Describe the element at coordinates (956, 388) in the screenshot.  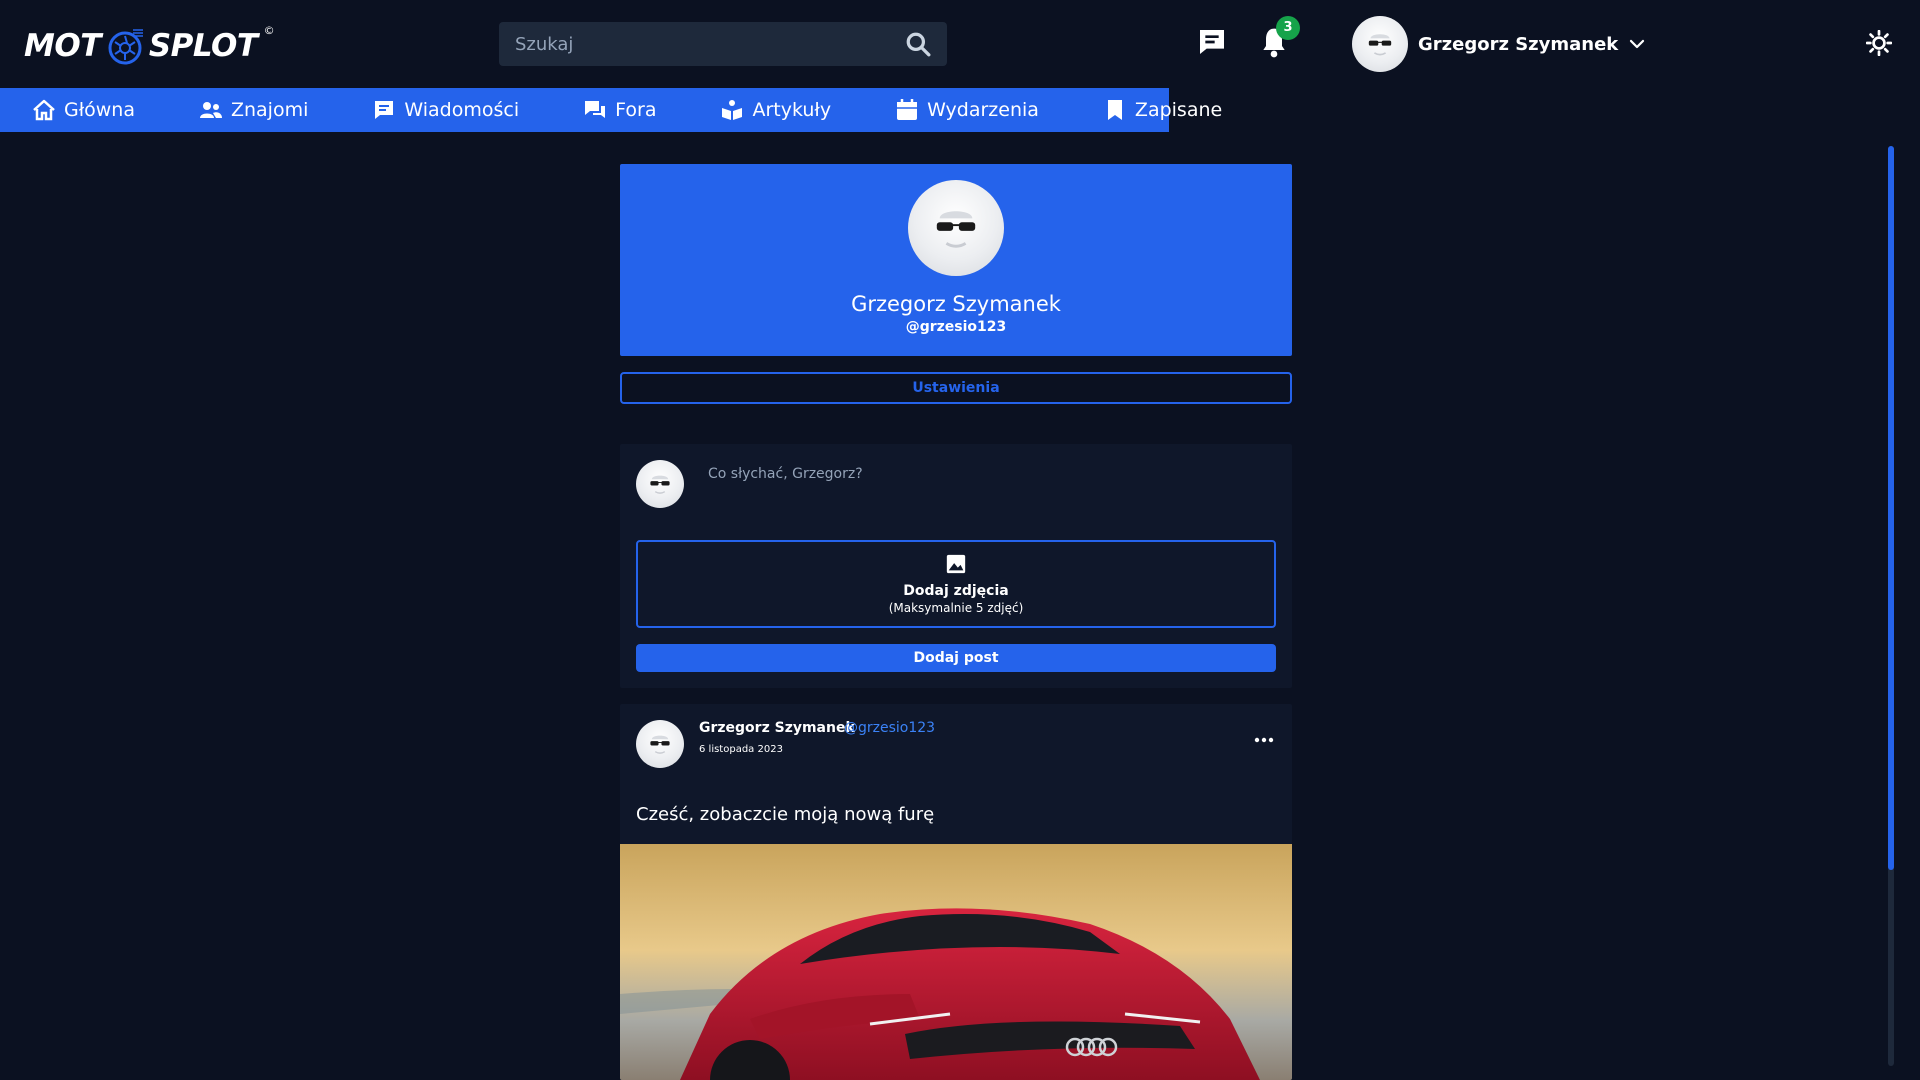
I see `settings-button: Ustawienia` at that location.